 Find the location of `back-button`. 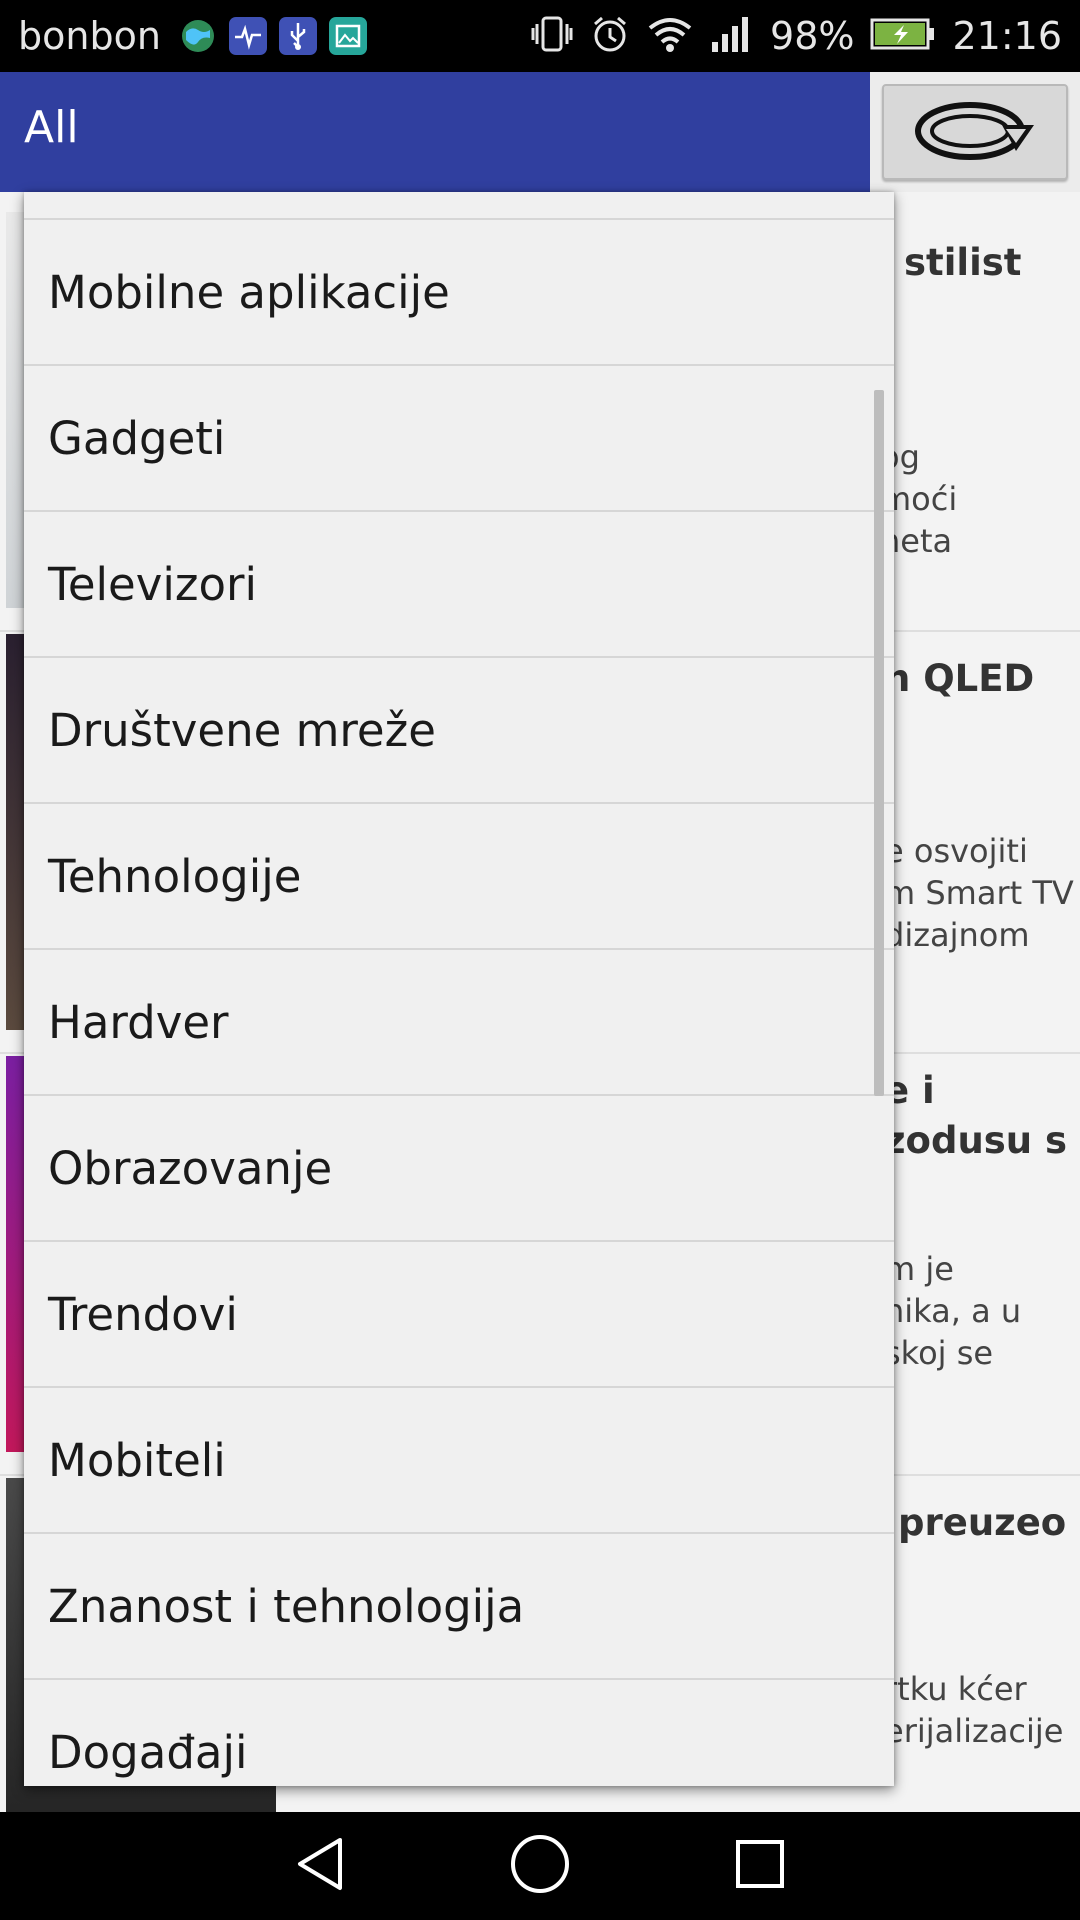

back-button is located at coordinates (320, 1866).